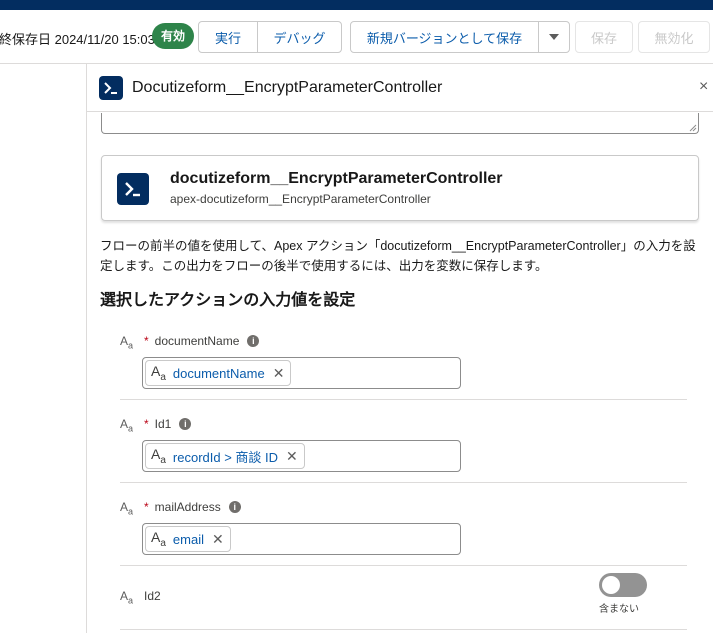 The width and height of the screenshot is (713, 633). I want to click on deactivate-button: 無効化, so click(674, 37).